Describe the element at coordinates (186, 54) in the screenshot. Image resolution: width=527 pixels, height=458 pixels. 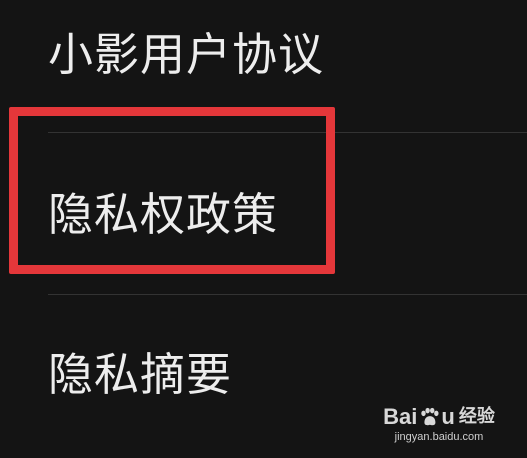
I see `menu-item-label: 小影用户协议` at that location.